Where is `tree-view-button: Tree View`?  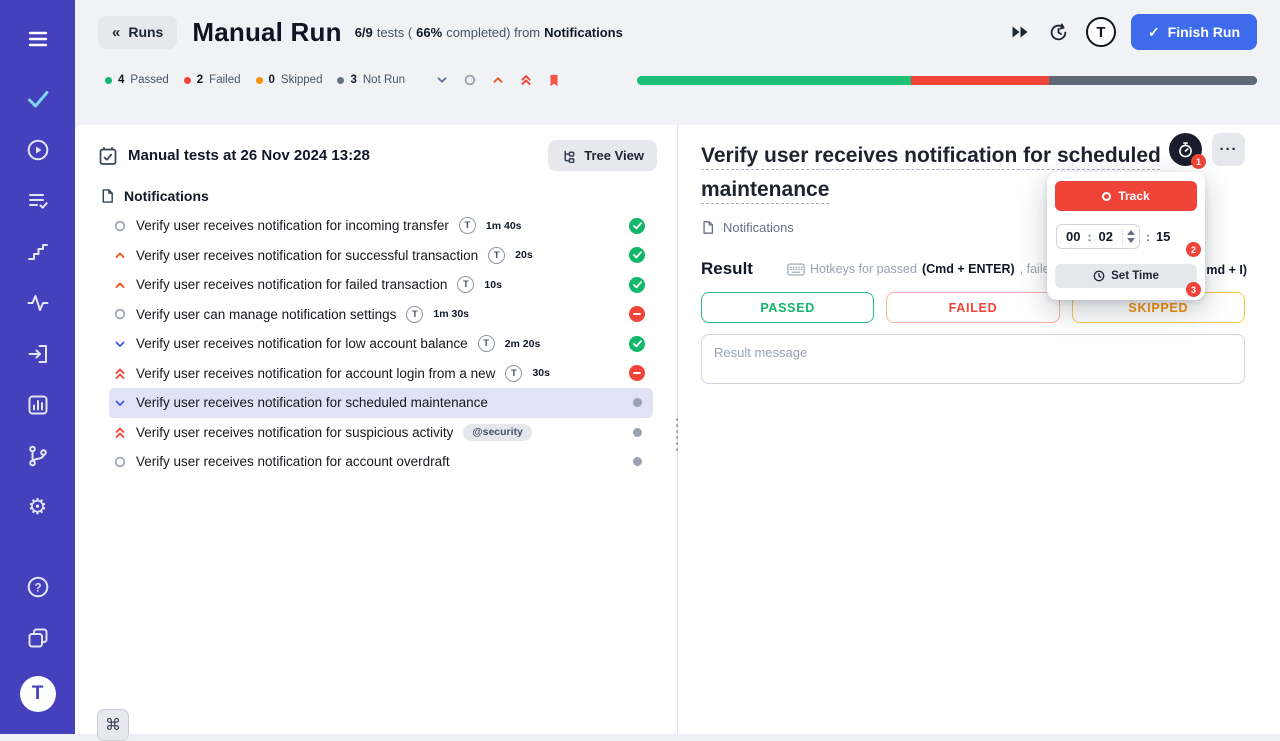 tree-view-button: Tree View is located at coordinates (602, 155).